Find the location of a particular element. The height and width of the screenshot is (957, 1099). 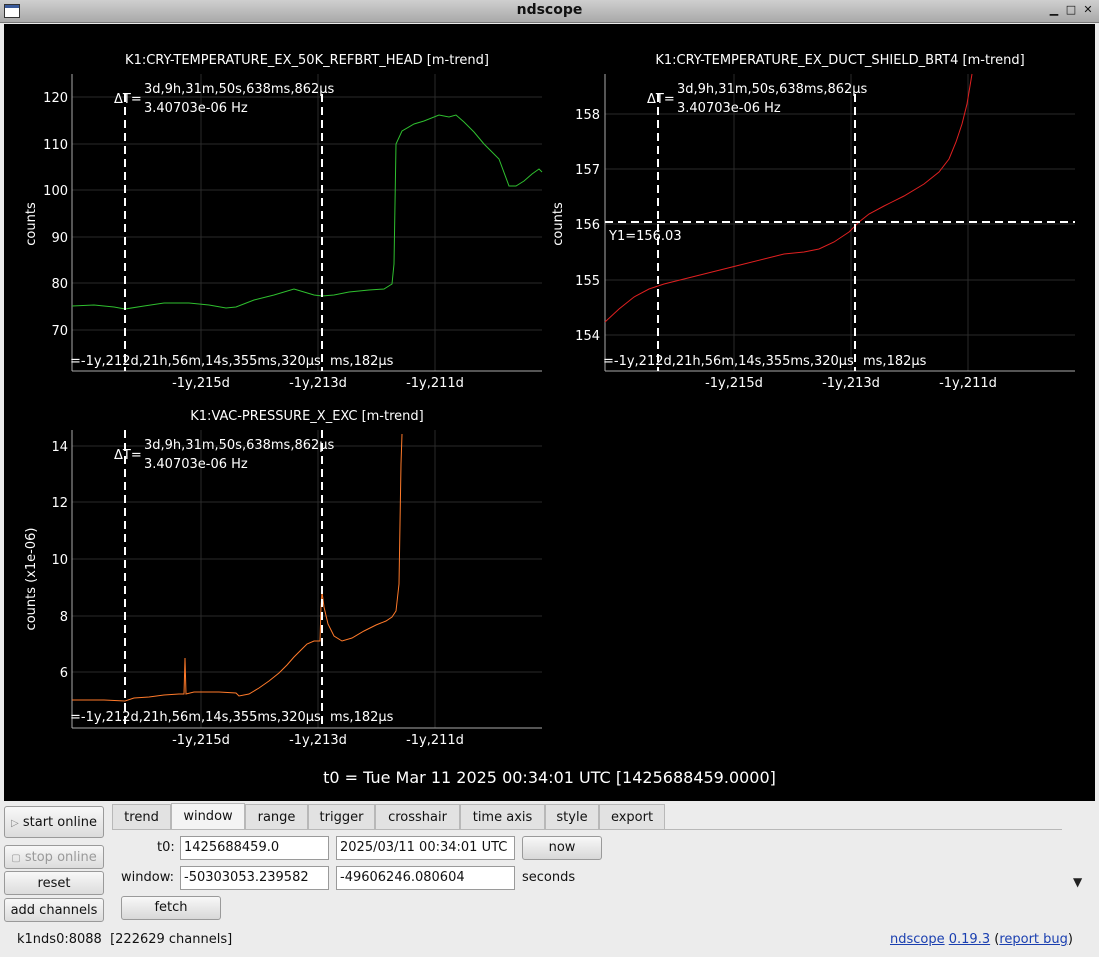

tab-trend: trend is located at coordinates (141, 816).